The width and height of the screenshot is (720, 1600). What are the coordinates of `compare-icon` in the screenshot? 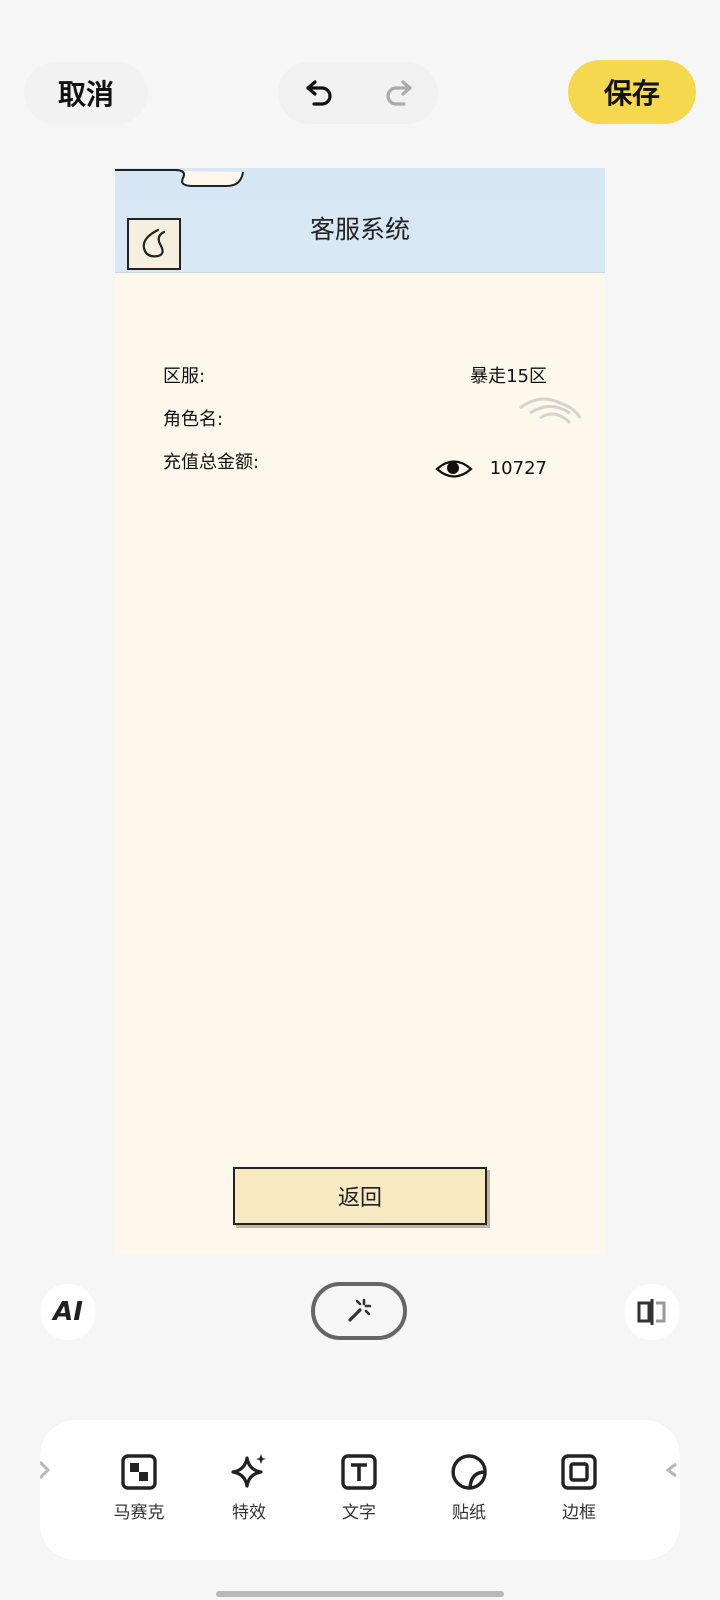 It's located at (651, 1312).